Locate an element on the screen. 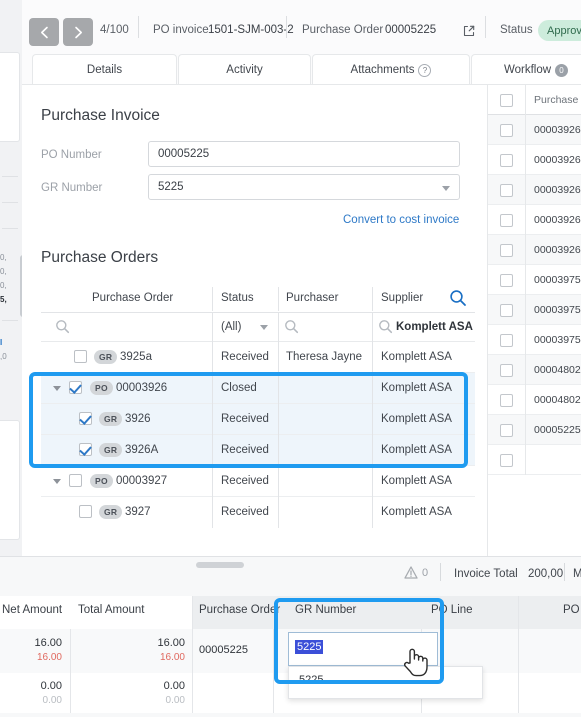 Image resolution: width=581 pixels, height=717 pixels. table-filter-row: (All) Komplett ASA is located at coordinates (258, 327).